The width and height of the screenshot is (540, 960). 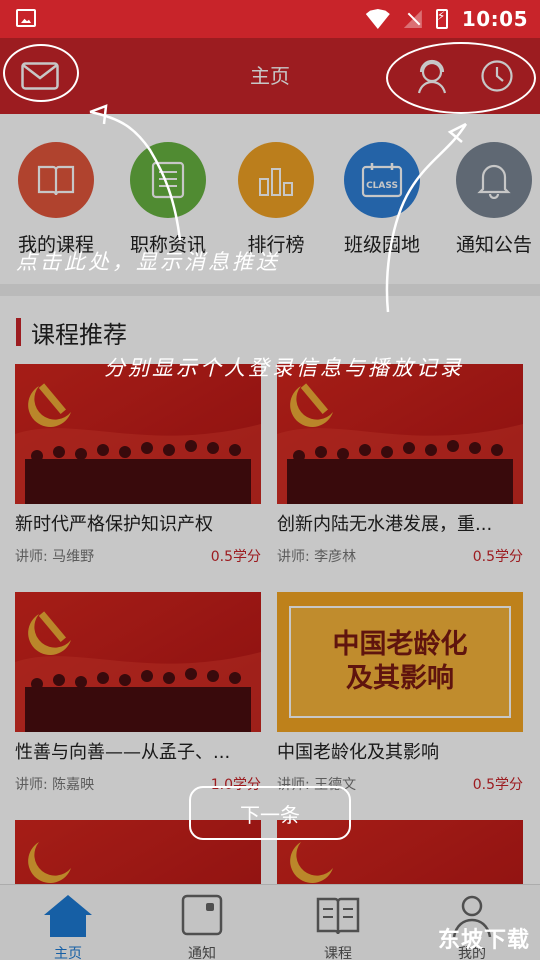 I want to click on annotation-text: 点击此处，显示消息推送, so click(x=148, y=262).